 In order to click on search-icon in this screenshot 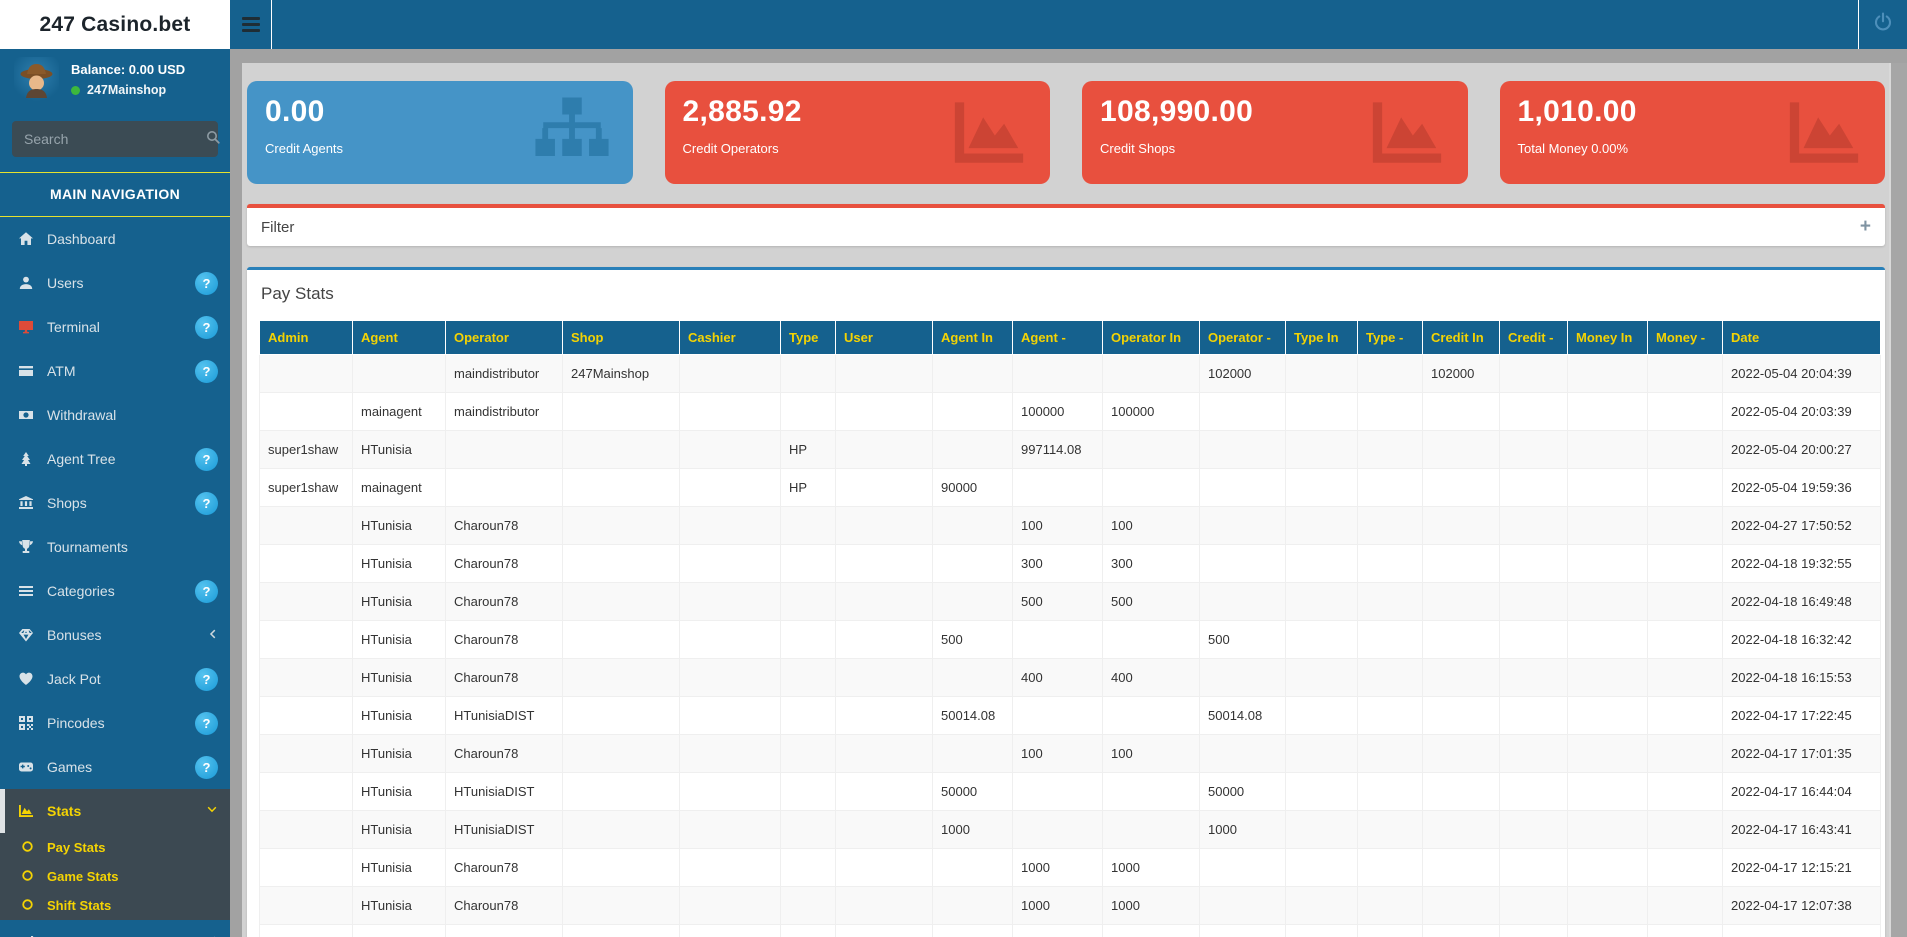, I will do `click(213, 139)`.